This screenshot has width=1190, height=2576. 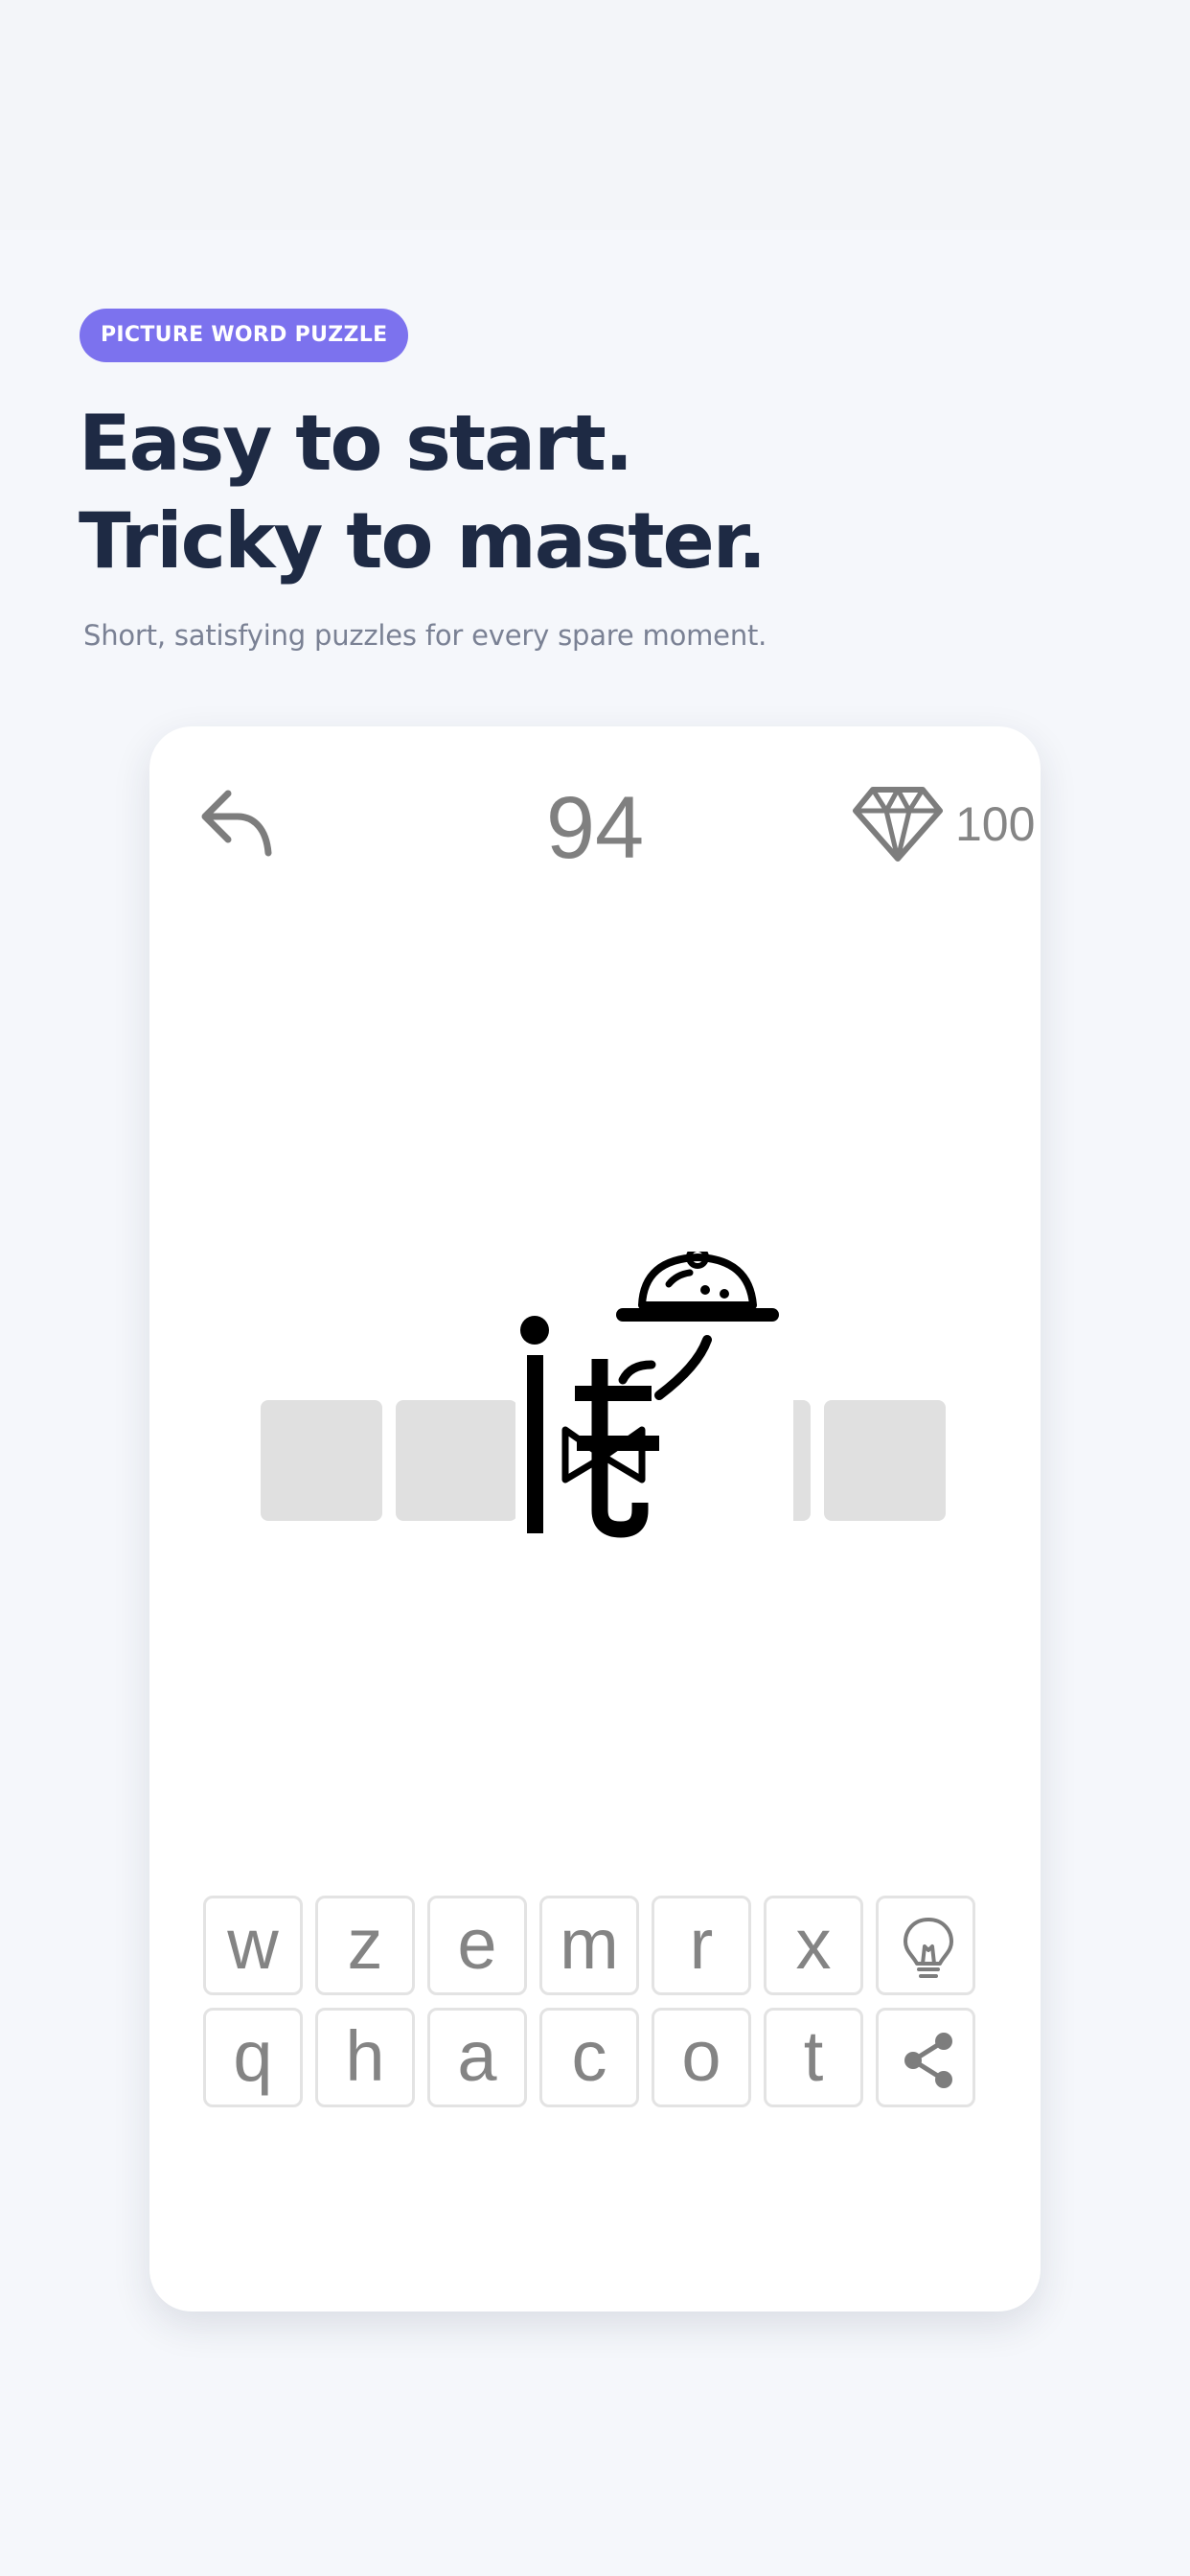 I want to click on letter-key: t, so click(x=813, y=2057).